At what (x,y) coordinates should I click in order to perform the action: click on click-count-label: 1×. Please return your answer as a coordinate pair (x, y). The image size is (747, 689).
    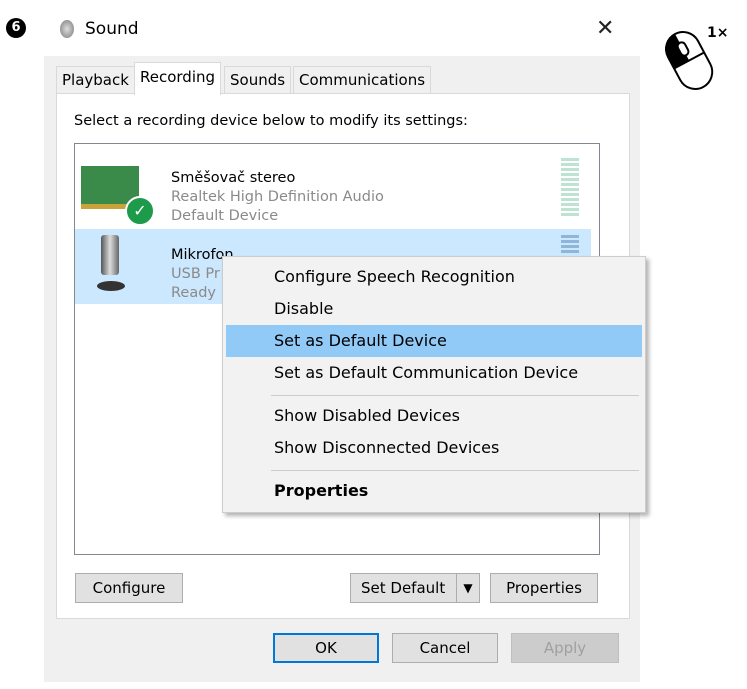
    Looking at the image, I should click on (718, 33).